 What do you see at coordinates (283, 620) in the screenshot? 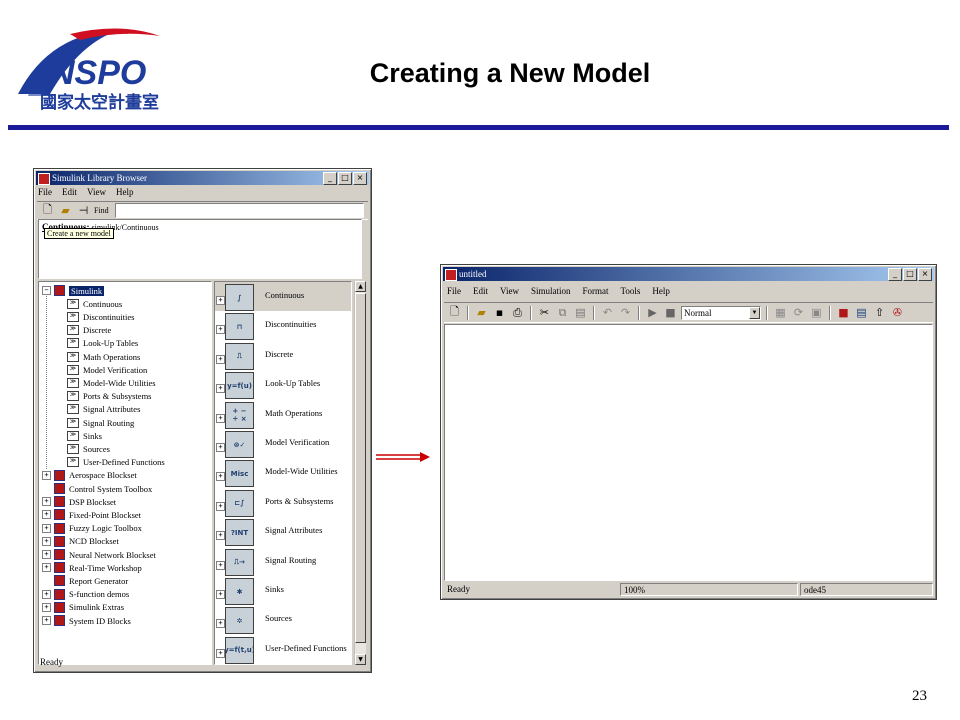
I see `block-list-item: + ✲ Sources` at bounding box center [283, 620].